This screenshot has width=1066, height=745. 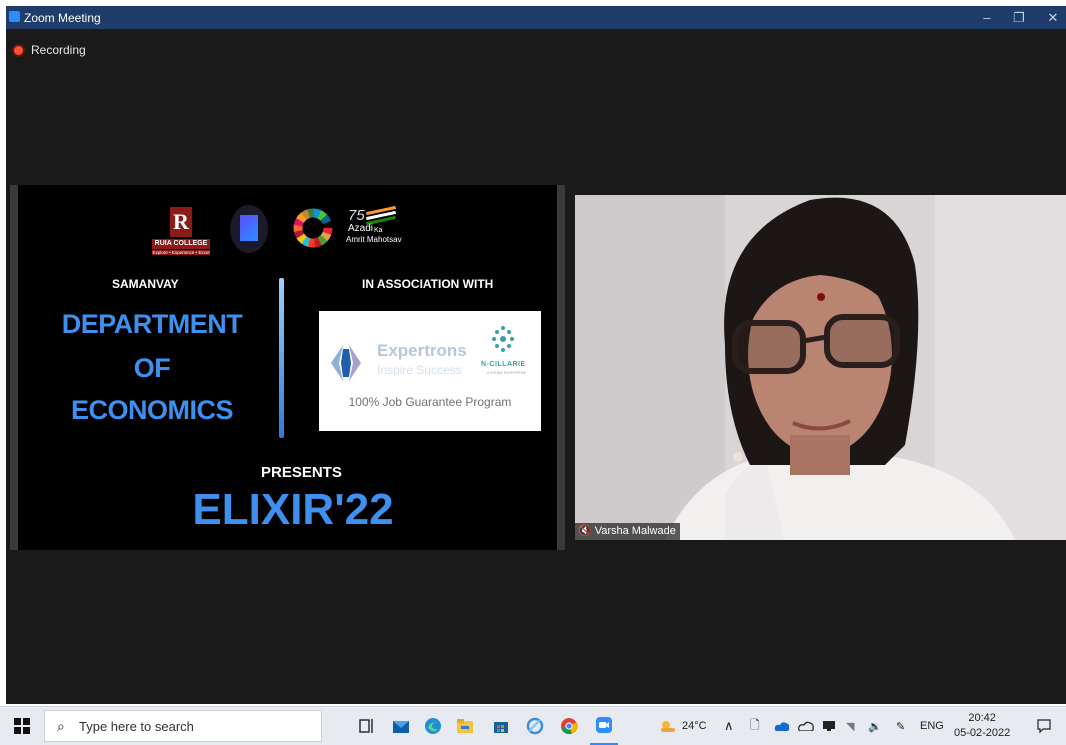 I want to click on ncillarie-subtext: A YOUNG ENTERPRISE, so click(x=507, y=373).